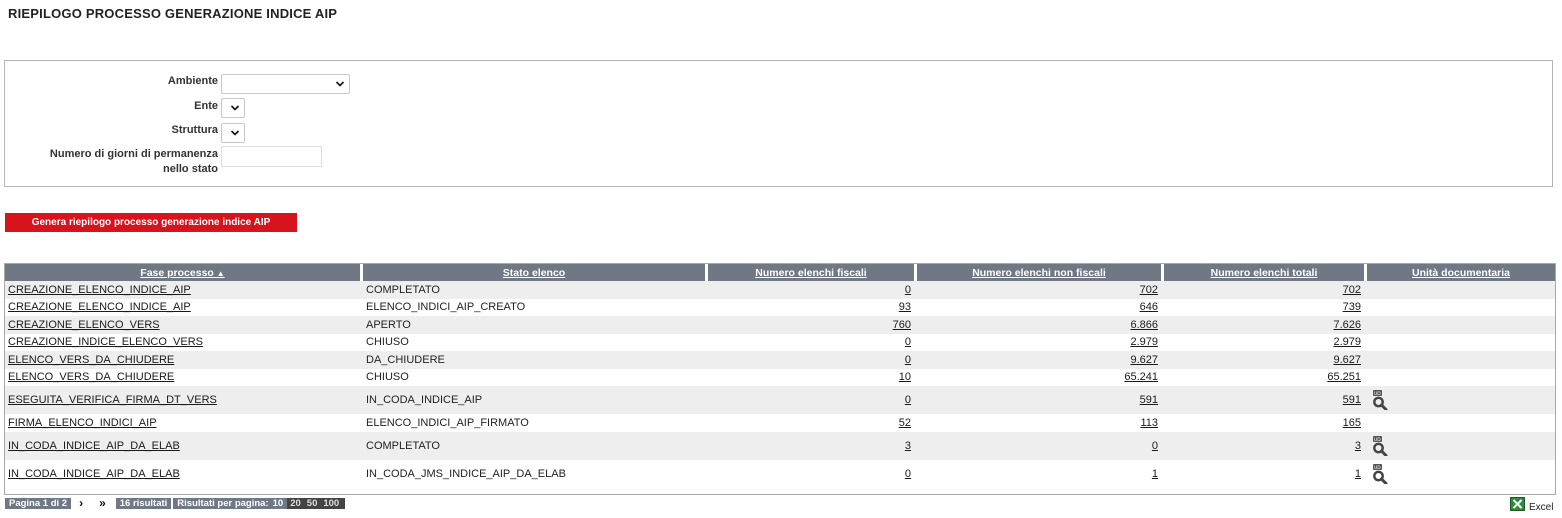 This screenshot has width=1562, height=518. I want to click on numero-non-fiscali-link: 1, so click(1155, 474).